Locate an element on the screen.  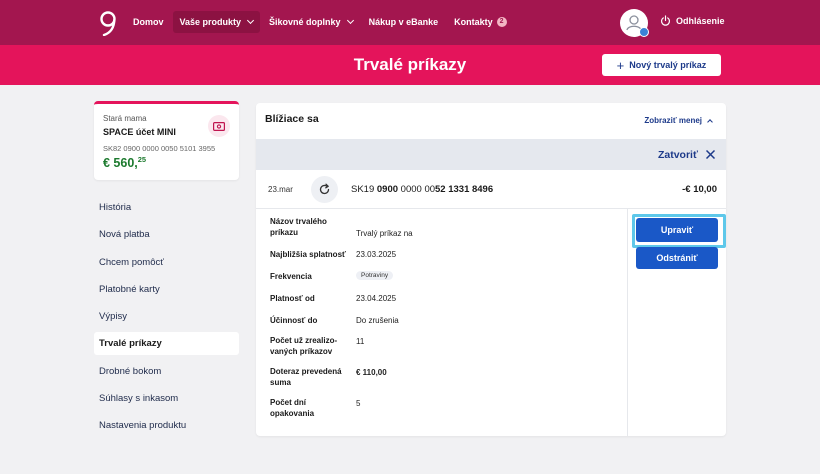
nav-item-home: Domov is located at coordinates (148, 22).